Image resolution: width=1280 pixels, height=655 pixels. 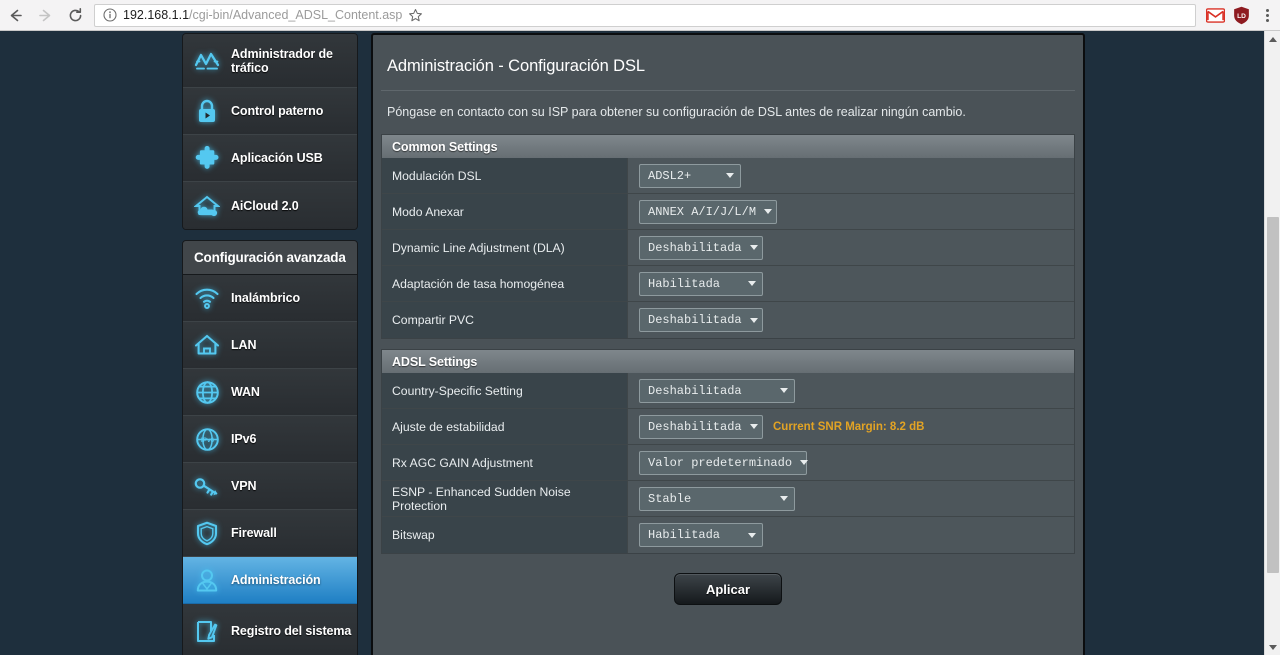 I want to click on sidebar-item-lan: LAN, so click(x=270, y=345).